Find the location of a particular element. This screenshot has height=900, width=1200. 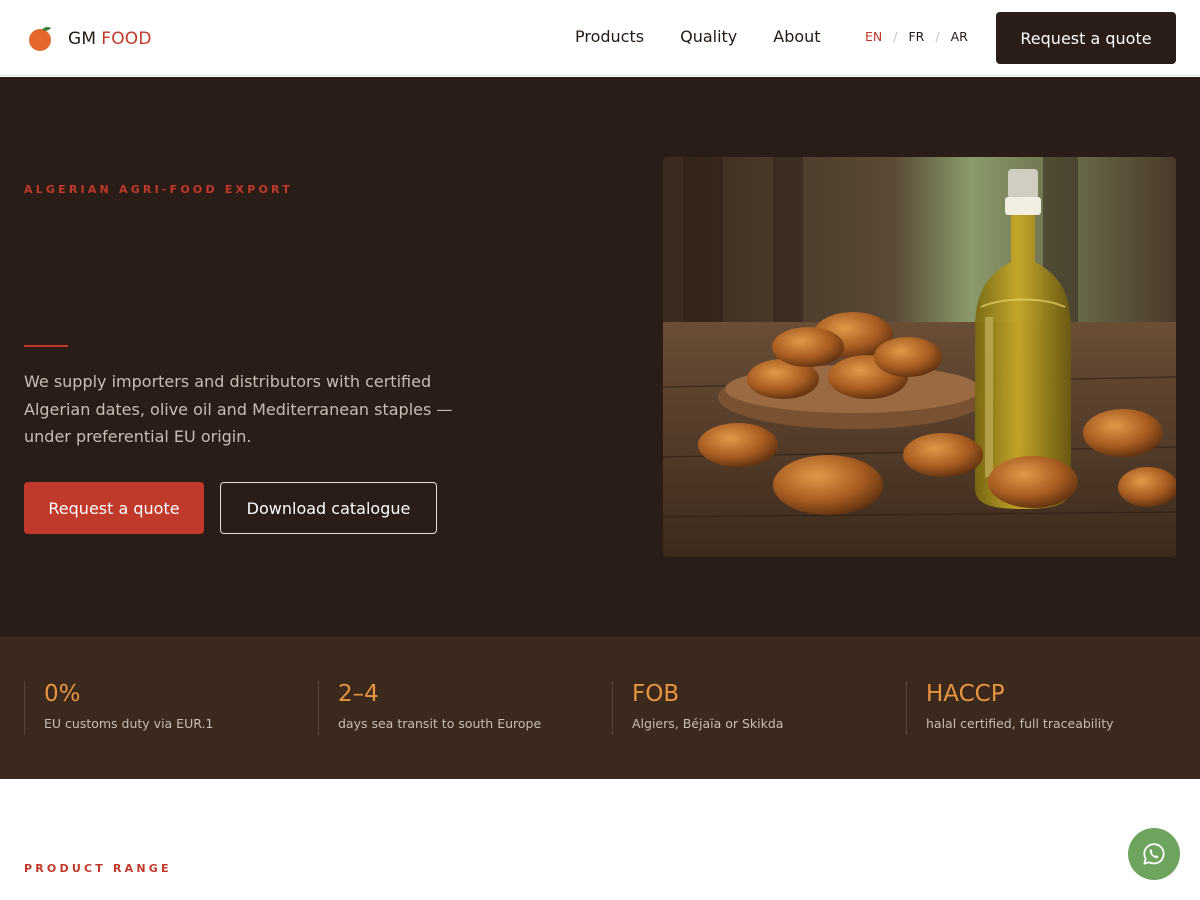

brand-logo: GM FOOD is located at coordinates (90, 38).